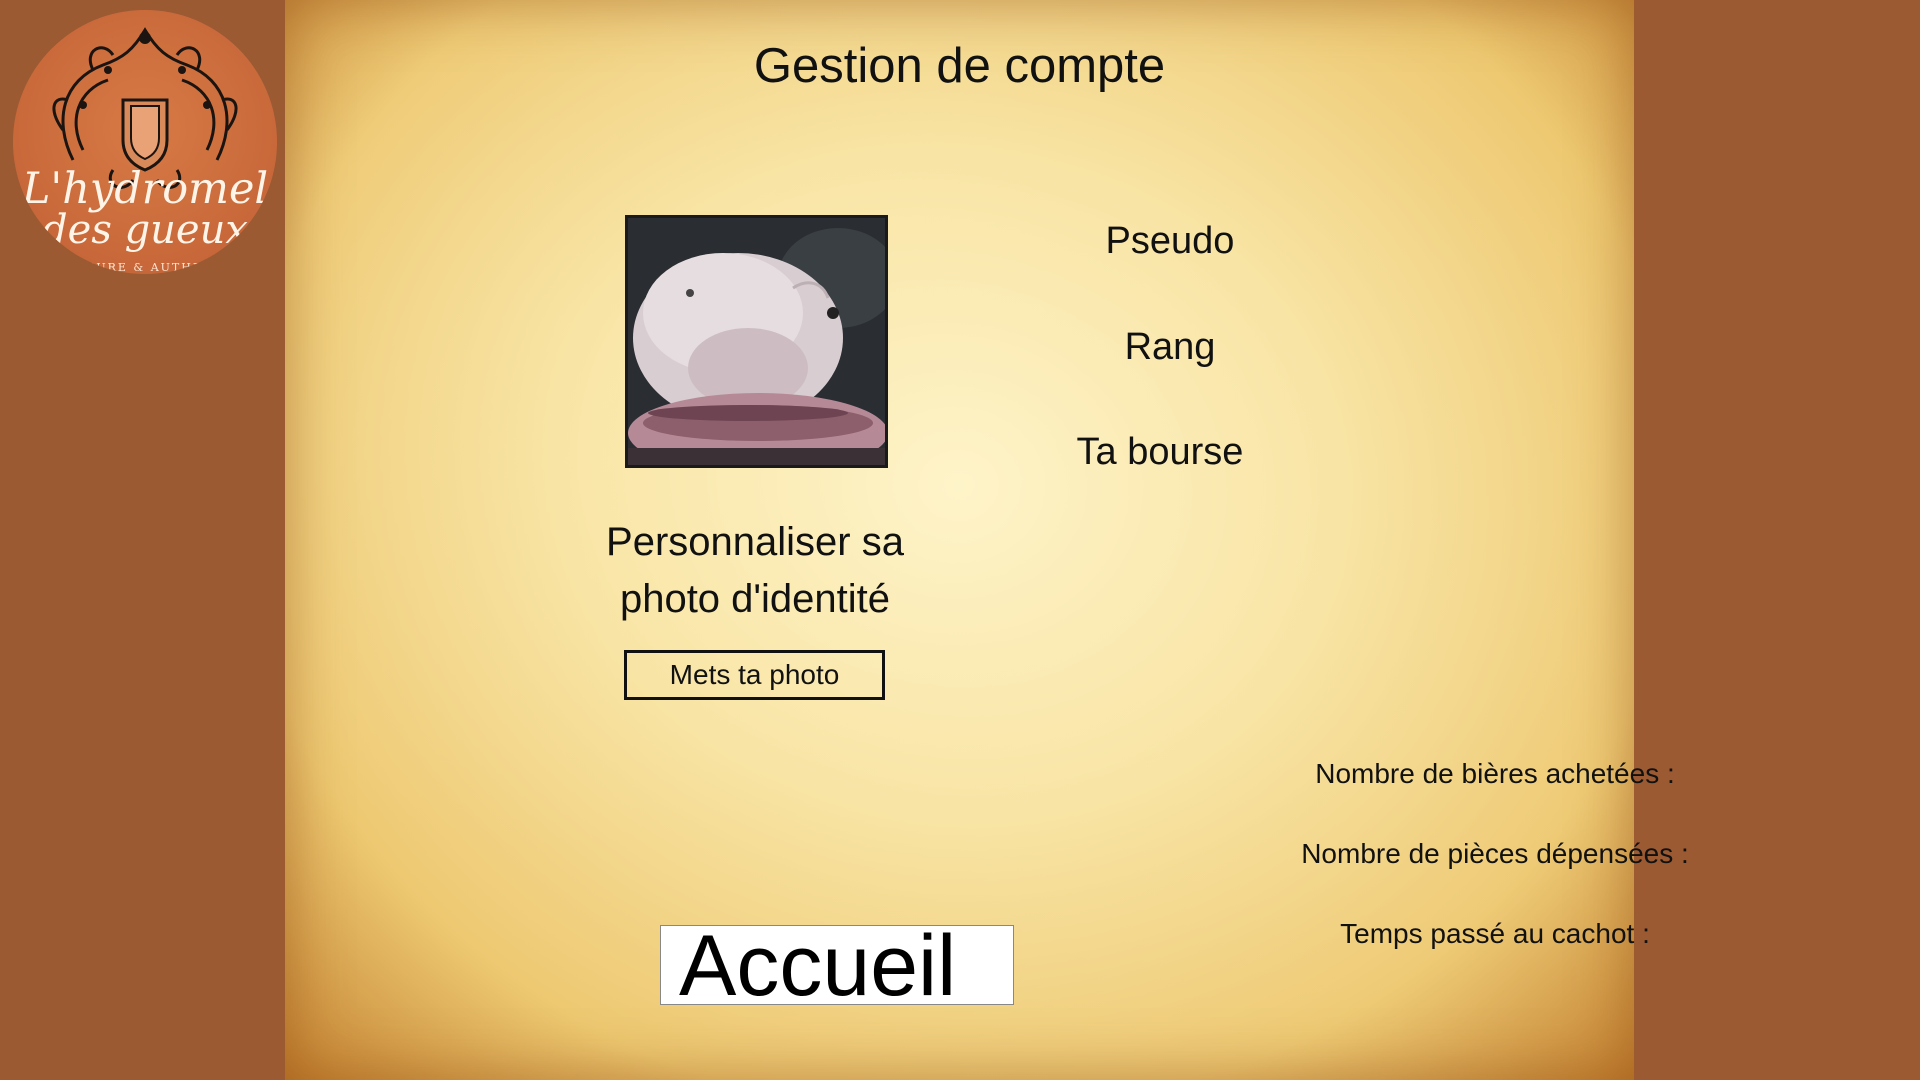 Image resolution: width=1920 pixels, height=1080 pixels. I want to click on logo-tagline: PURE & AUTHE, so click(145, 267).